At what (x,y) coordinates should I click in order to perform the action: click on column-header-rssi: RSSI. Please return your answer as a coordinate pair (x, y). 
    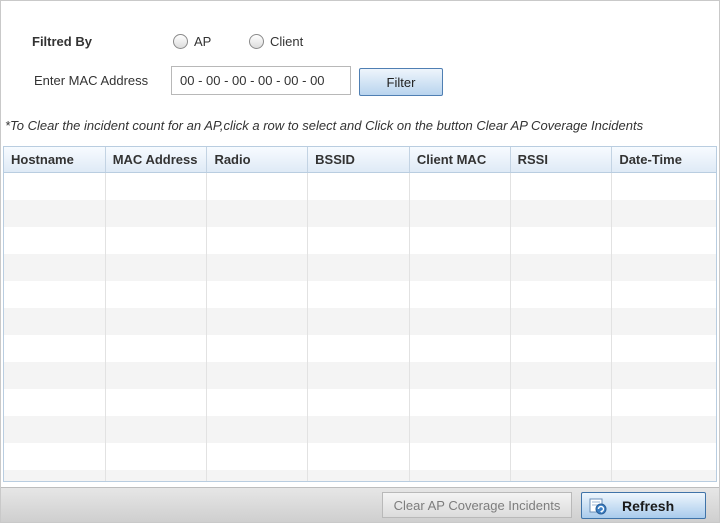
    Looking at the image, I should click on (562, 159).